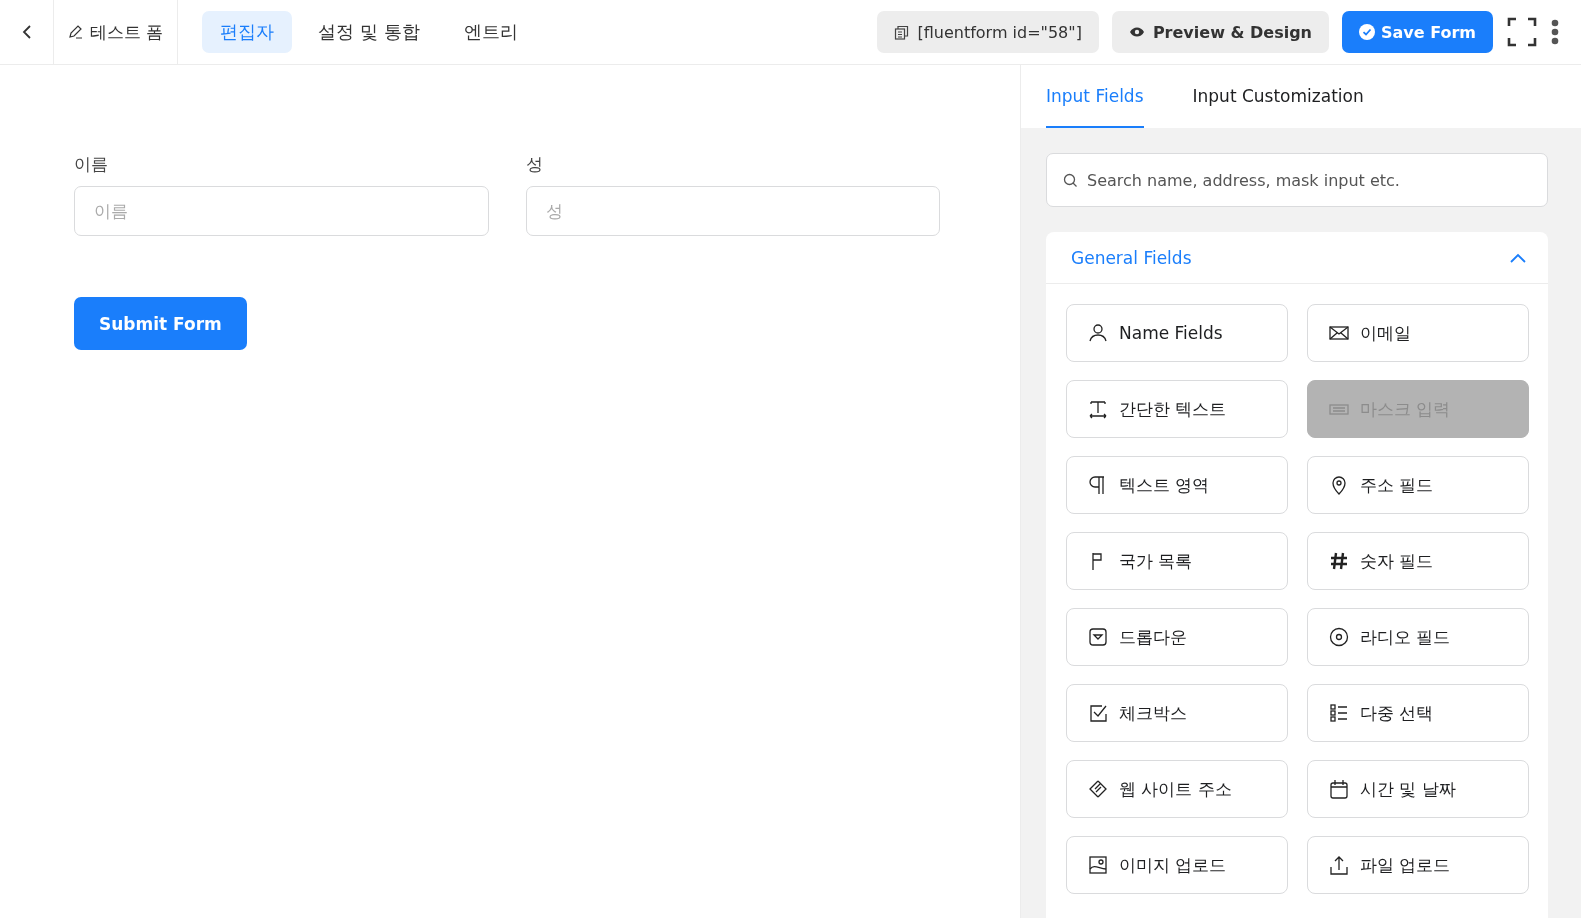 Image resolution: width=1581 pixels, height=918 pixels. What do you see at coordinates (1339, 865) in the screenshot?
I see `upload-icon` at bounding box center [1339, 865].